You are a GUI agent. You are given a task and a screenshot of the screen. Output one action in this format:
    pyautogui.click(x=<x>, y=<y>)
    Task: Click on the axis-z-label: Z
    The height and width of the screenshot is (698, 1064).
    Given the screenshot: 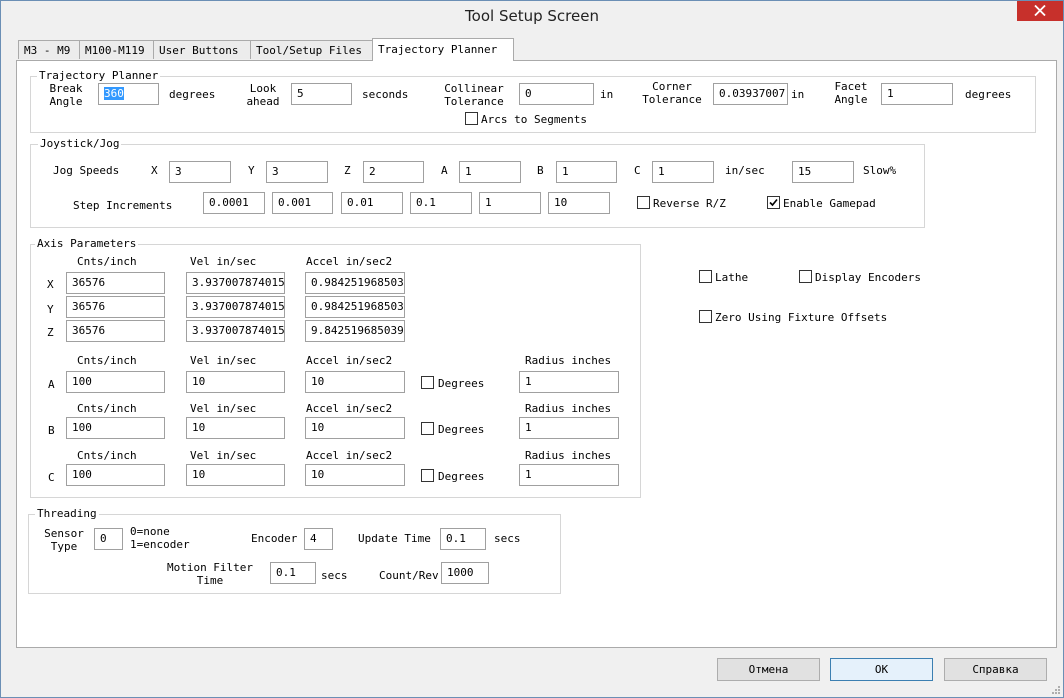 What is the action you would take?
    pyautogui.click(x=50, y=332)
    